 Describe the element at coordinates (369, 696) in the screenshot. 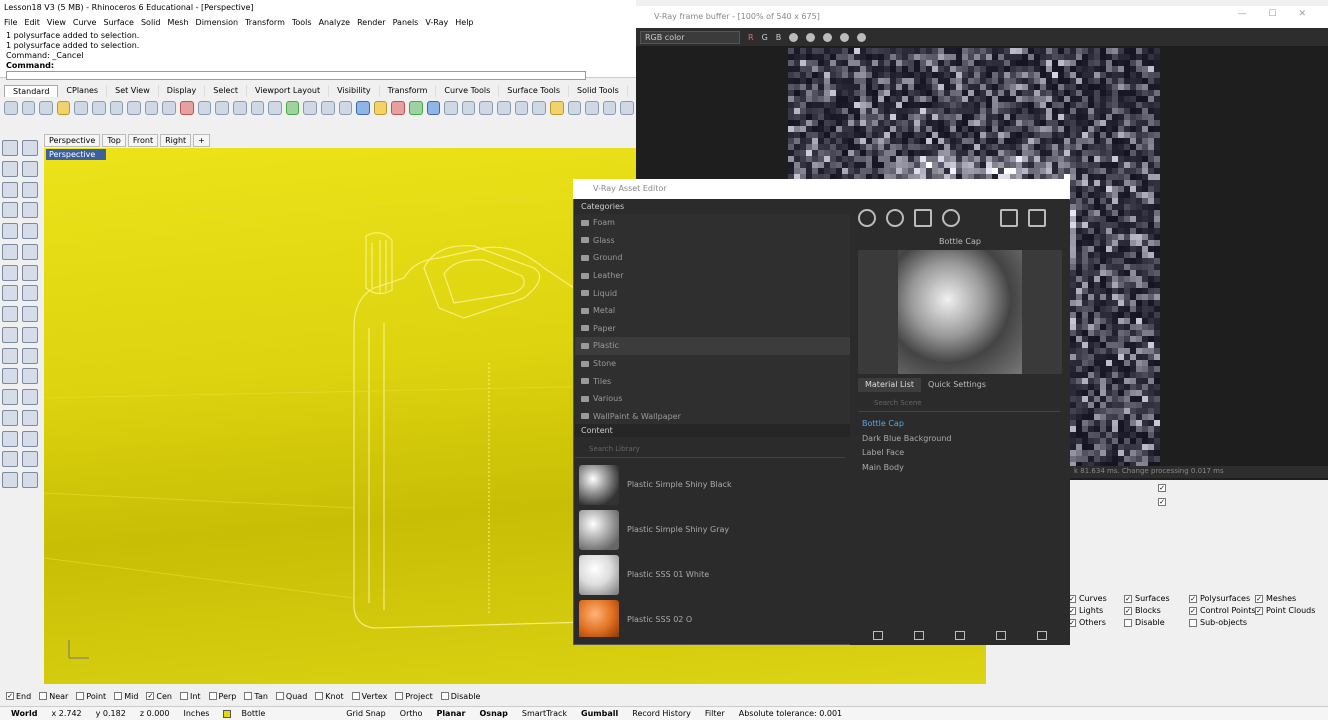

I see `osnap-option: Vertex` at that location.